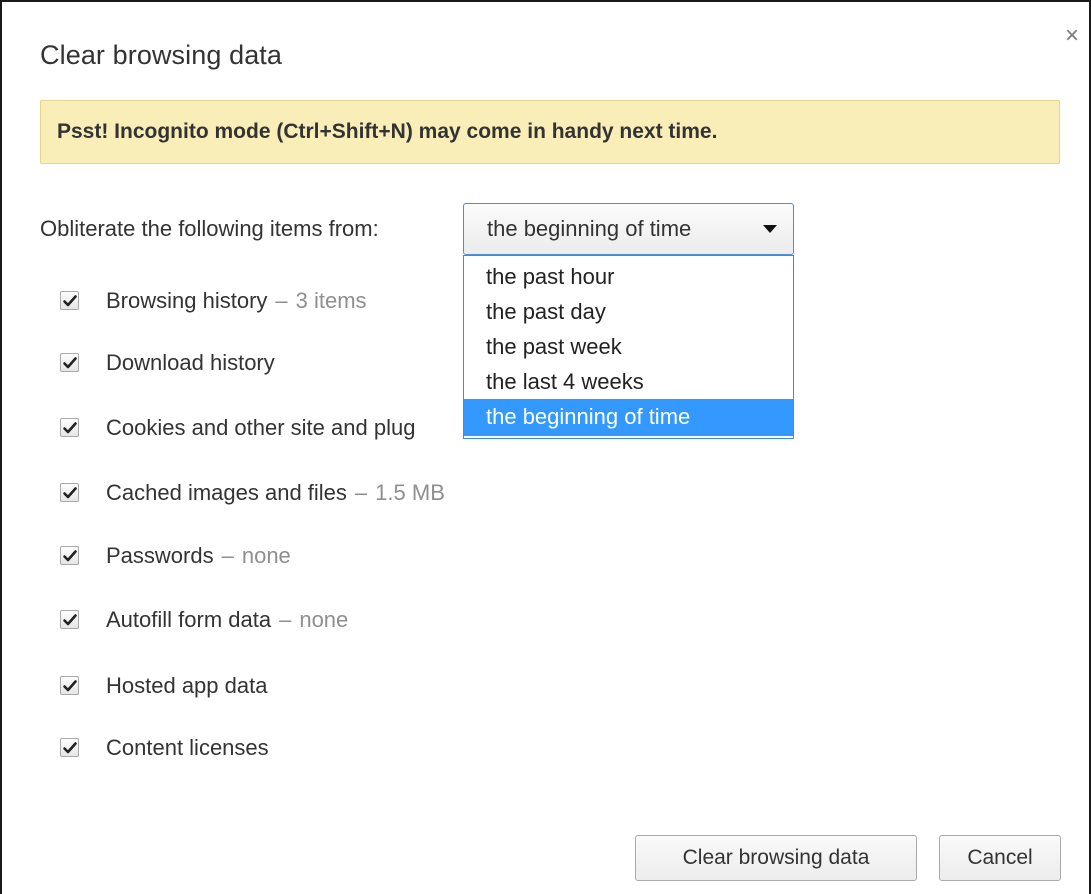  Describe the element at coordinates (324, 619) in the screenshot. I see `autofill-detail: none` at that location.